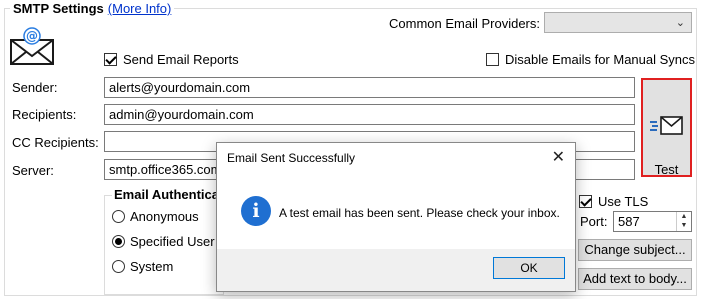 The height and width of the screenshot is (299, 702). I want to click on radio-system-label: System, so click(152, 266).